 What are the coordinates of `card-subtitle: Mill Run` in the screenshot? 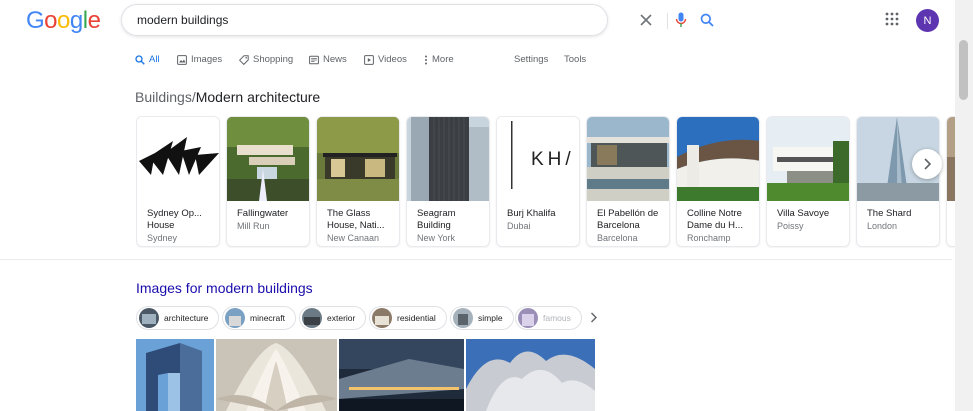 It's located at (253, 226).